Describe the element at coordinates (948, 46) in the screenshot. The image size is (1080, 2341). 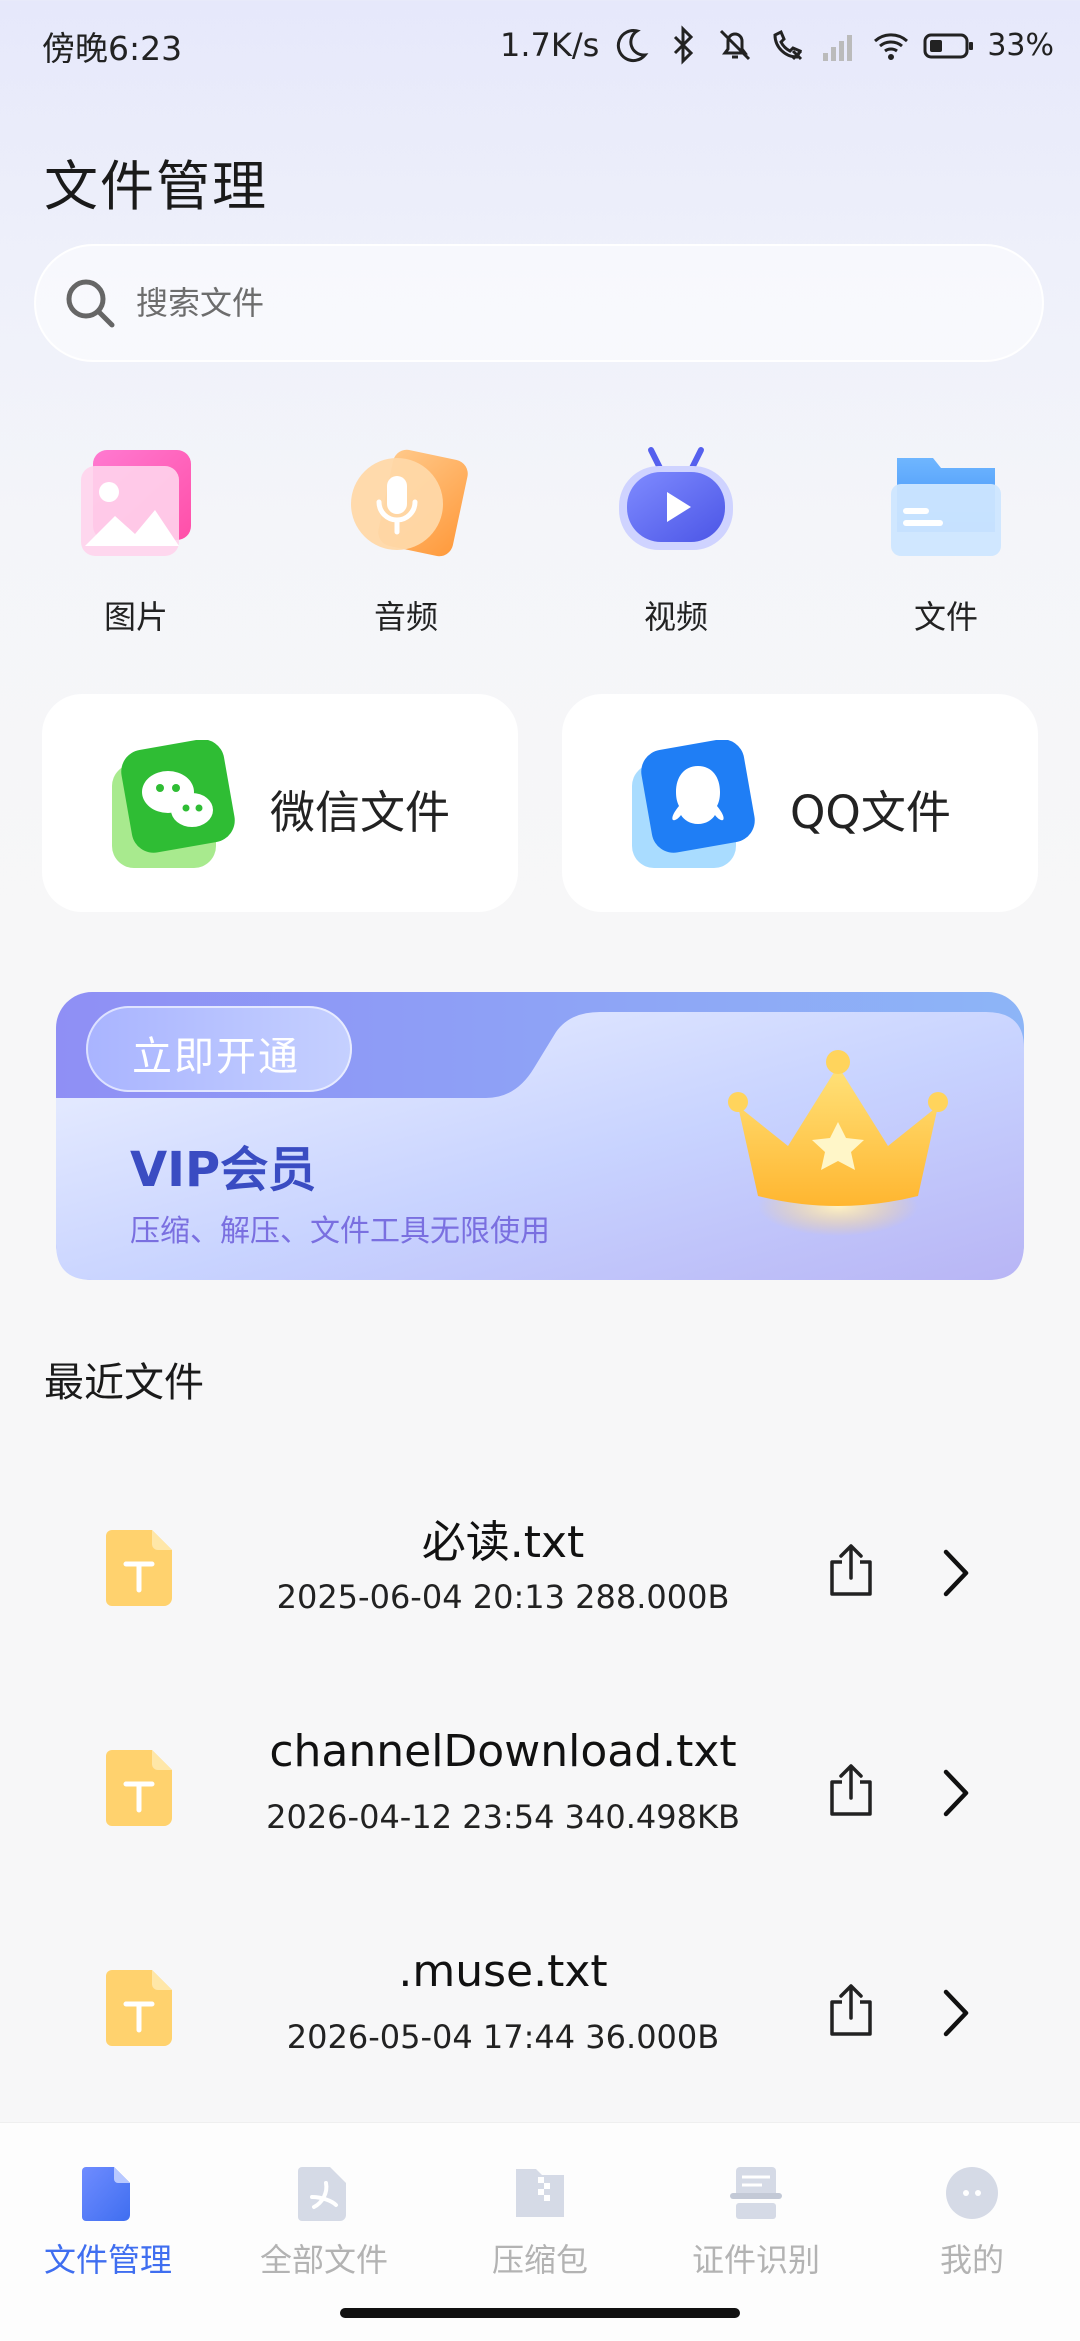
I see `battery-icon` at that location.